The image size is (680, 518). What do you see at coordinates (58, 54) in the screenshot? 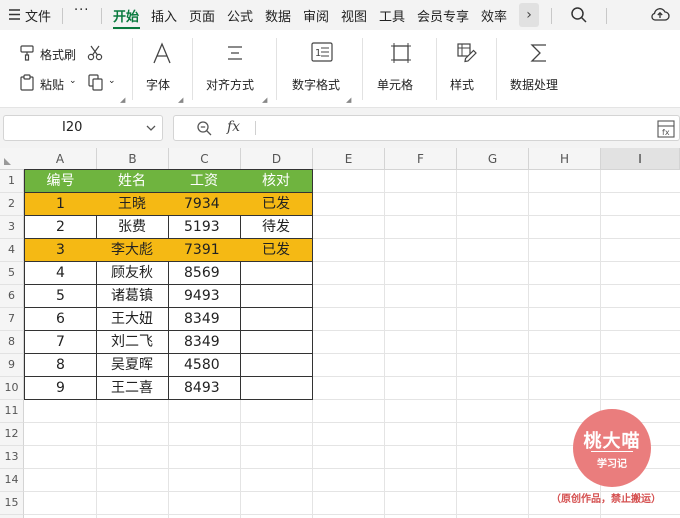
I see `format-painter-button: 格式刷` at bounding box center [58, 54].